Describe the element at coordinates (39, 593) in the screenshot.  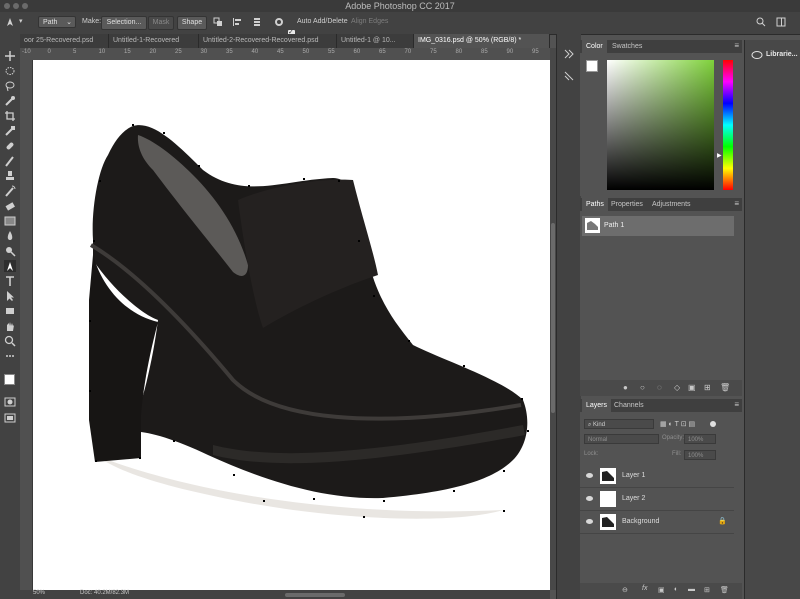
I see `zoom-level: 50%` at that location.